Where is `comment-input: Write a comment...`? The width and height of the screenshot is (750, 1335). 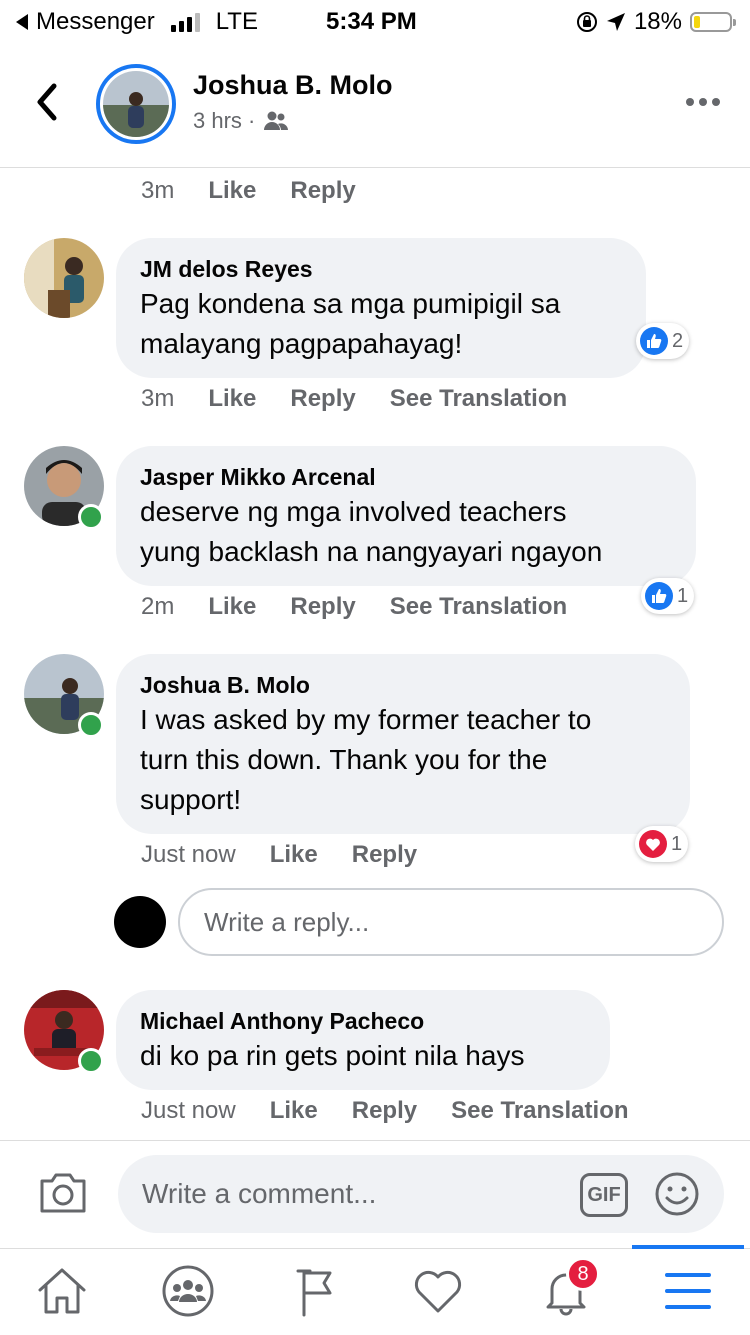
comment-input: Write a comment... is located at coordinates (421, 1194).